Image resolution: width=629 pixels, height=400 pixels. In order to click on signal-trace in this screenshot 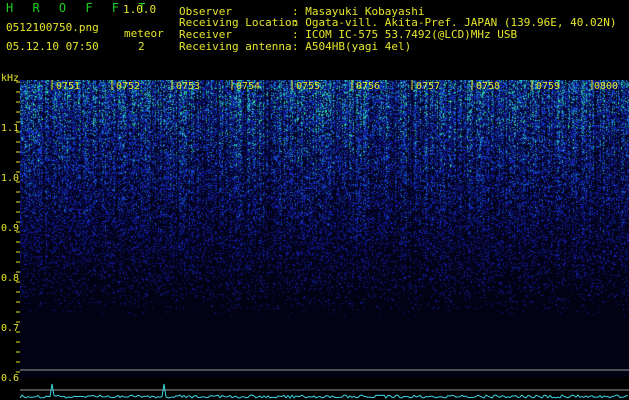, I will do `click(324, 391)`.